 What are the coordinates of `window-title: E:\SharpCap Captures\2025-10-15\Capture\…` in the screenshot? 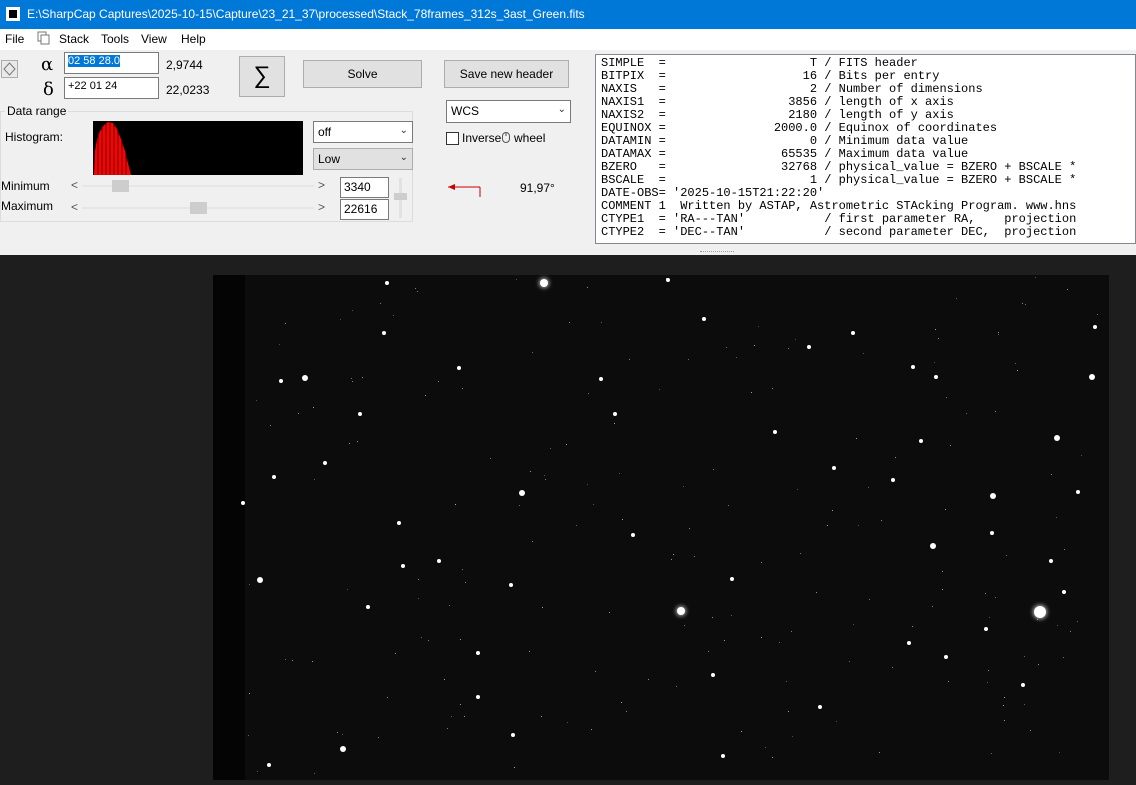 It's located at (306, 14).